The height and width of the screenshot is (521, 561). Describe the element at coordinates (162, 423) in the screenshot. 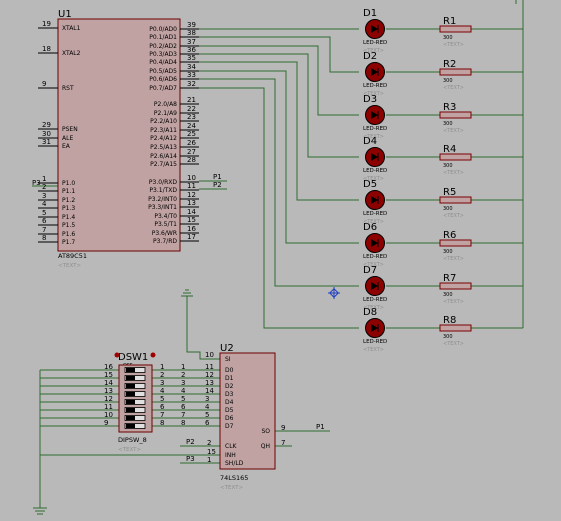

I see `dsw-right-pin-number: 8` at that location.